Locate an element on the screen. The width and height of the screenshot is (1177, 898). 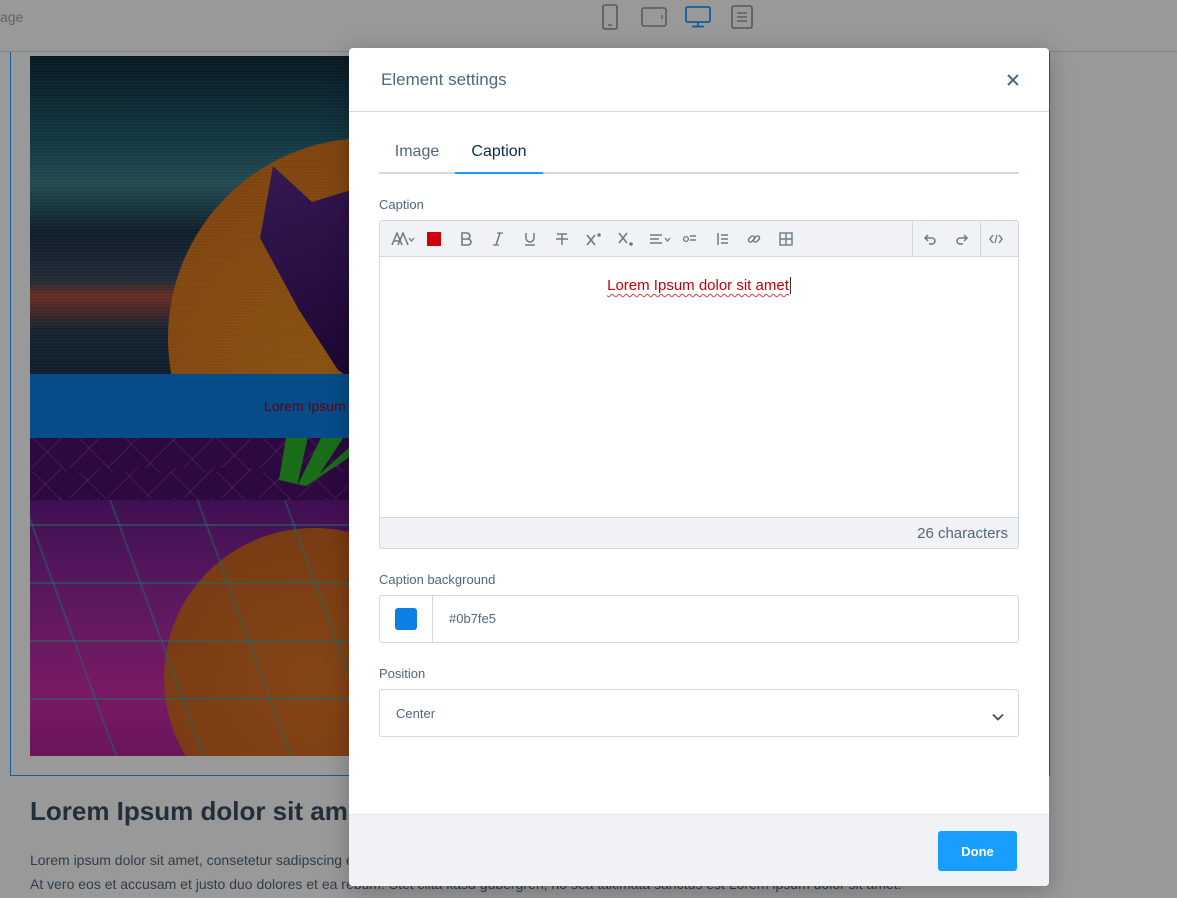
link-icon is located at coordinates (754, 239).